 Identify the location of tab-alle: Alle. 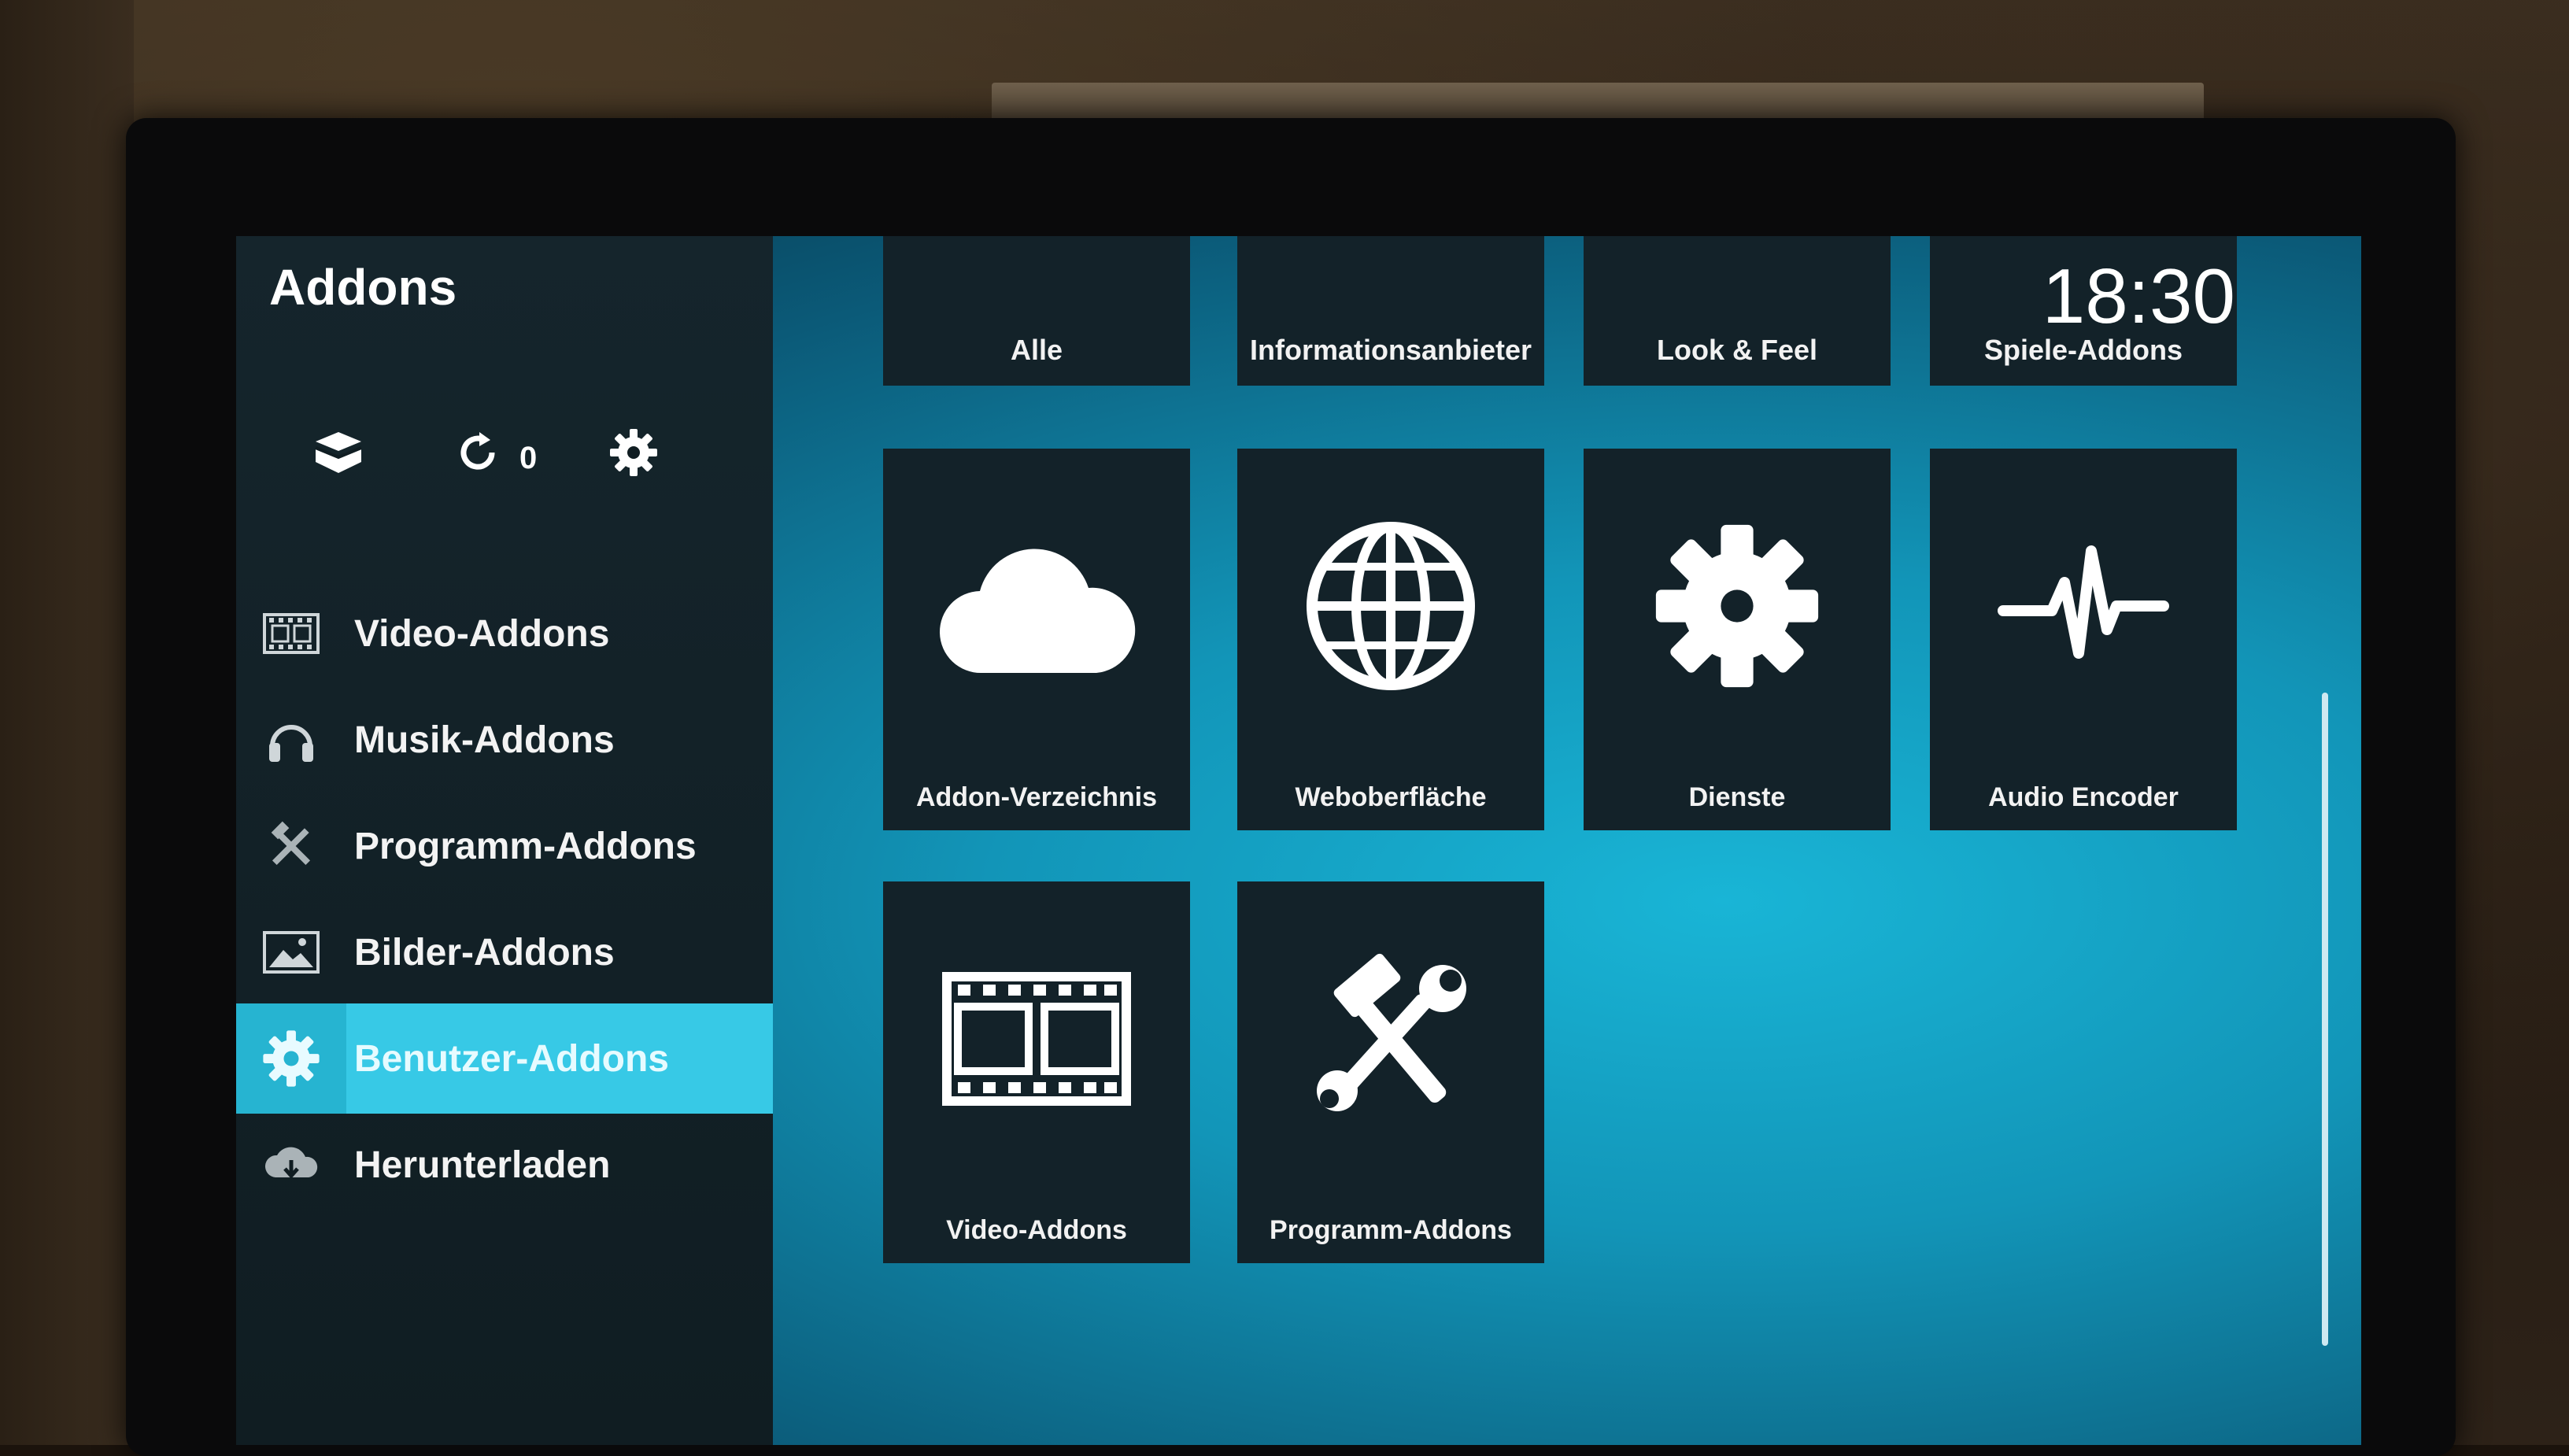
(1036, 311).